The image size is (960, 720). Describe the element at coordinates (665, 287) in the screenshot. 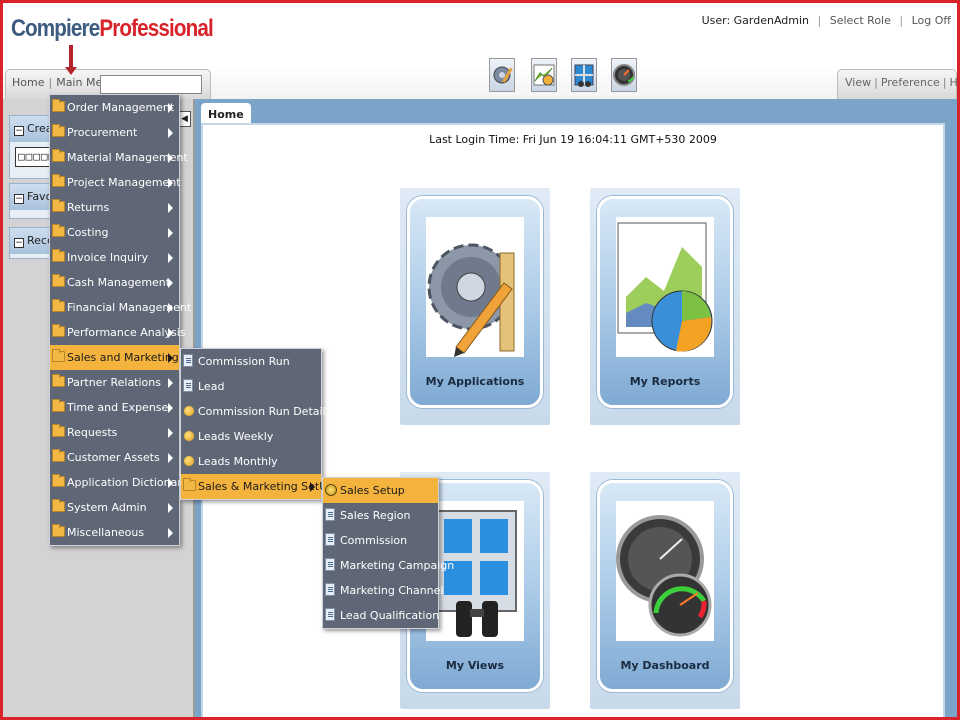

I see `chart-icon` at that location.